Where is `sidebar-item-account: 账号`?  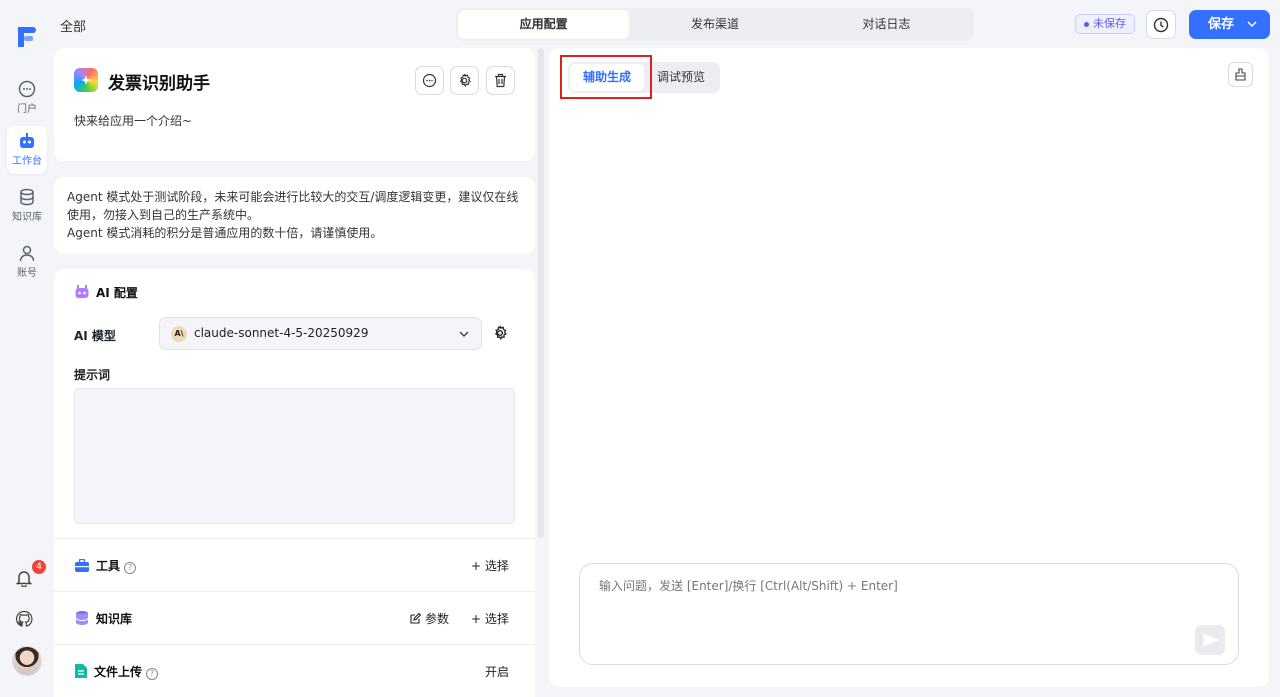
sidebar-item-account: 账号 is located at coordinates (27, 262).